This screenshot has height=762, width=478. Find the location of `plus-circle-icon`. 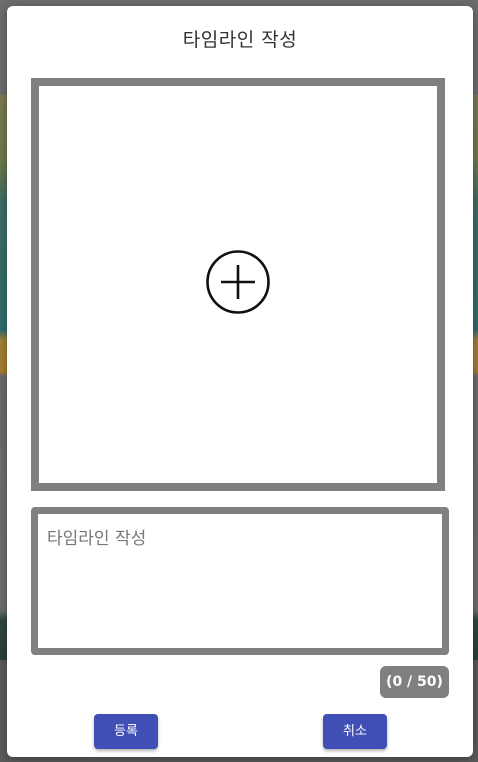

plus-circle-icon is located at coordinates (238, 282).